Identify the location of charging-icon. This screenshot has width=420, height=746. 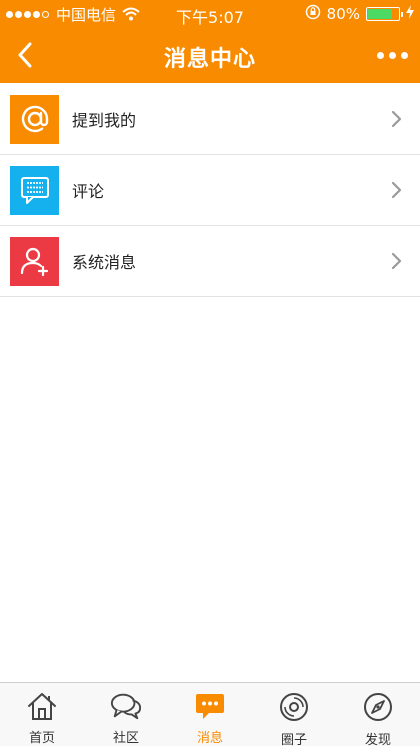
(410, 14).